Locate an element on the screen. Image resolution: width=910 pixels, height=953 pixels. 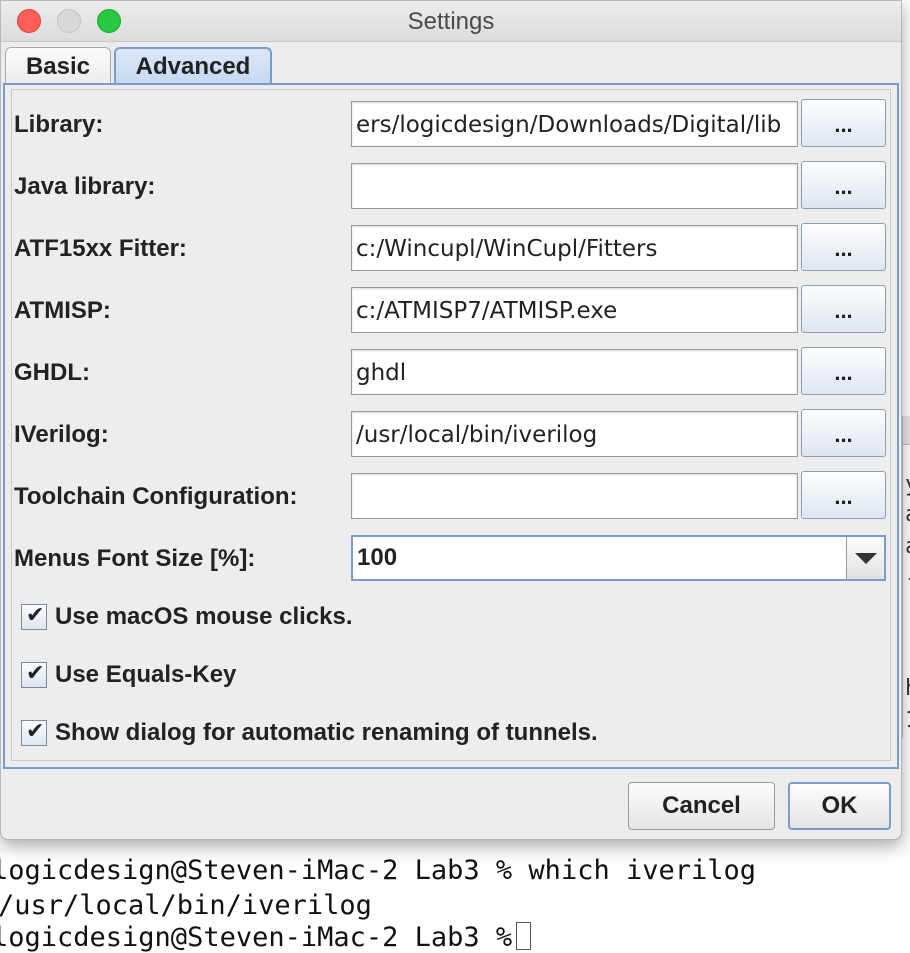
ok-button: OK is located at coordinates (839, 806).